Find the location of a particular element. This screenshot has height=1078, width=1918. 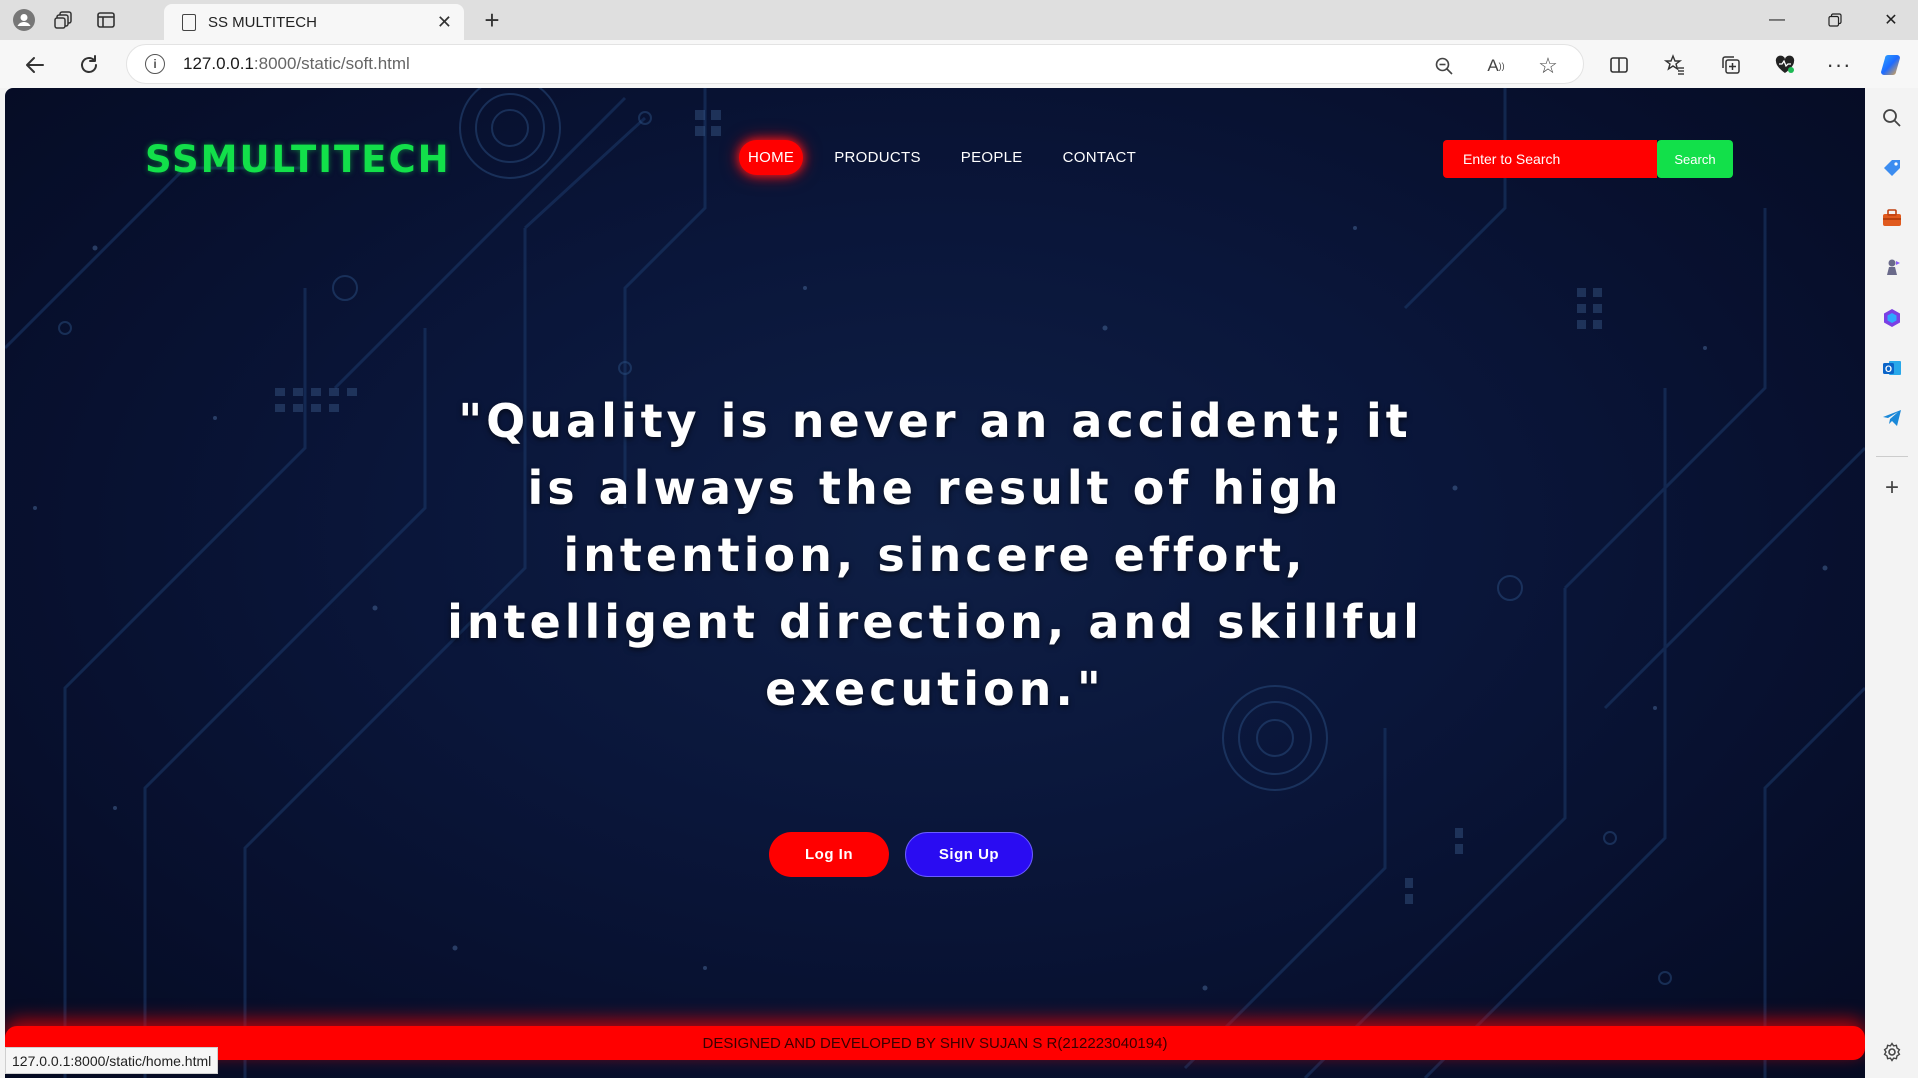

search-icon is located at coordinates (1892, 118).